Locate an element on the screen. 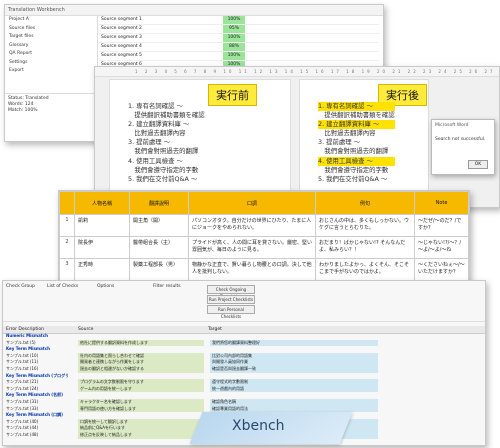 The width and height of the screenshot is (500, 448). source-text: 口調を統一して翻訳します is located at coordinates (141, 422).